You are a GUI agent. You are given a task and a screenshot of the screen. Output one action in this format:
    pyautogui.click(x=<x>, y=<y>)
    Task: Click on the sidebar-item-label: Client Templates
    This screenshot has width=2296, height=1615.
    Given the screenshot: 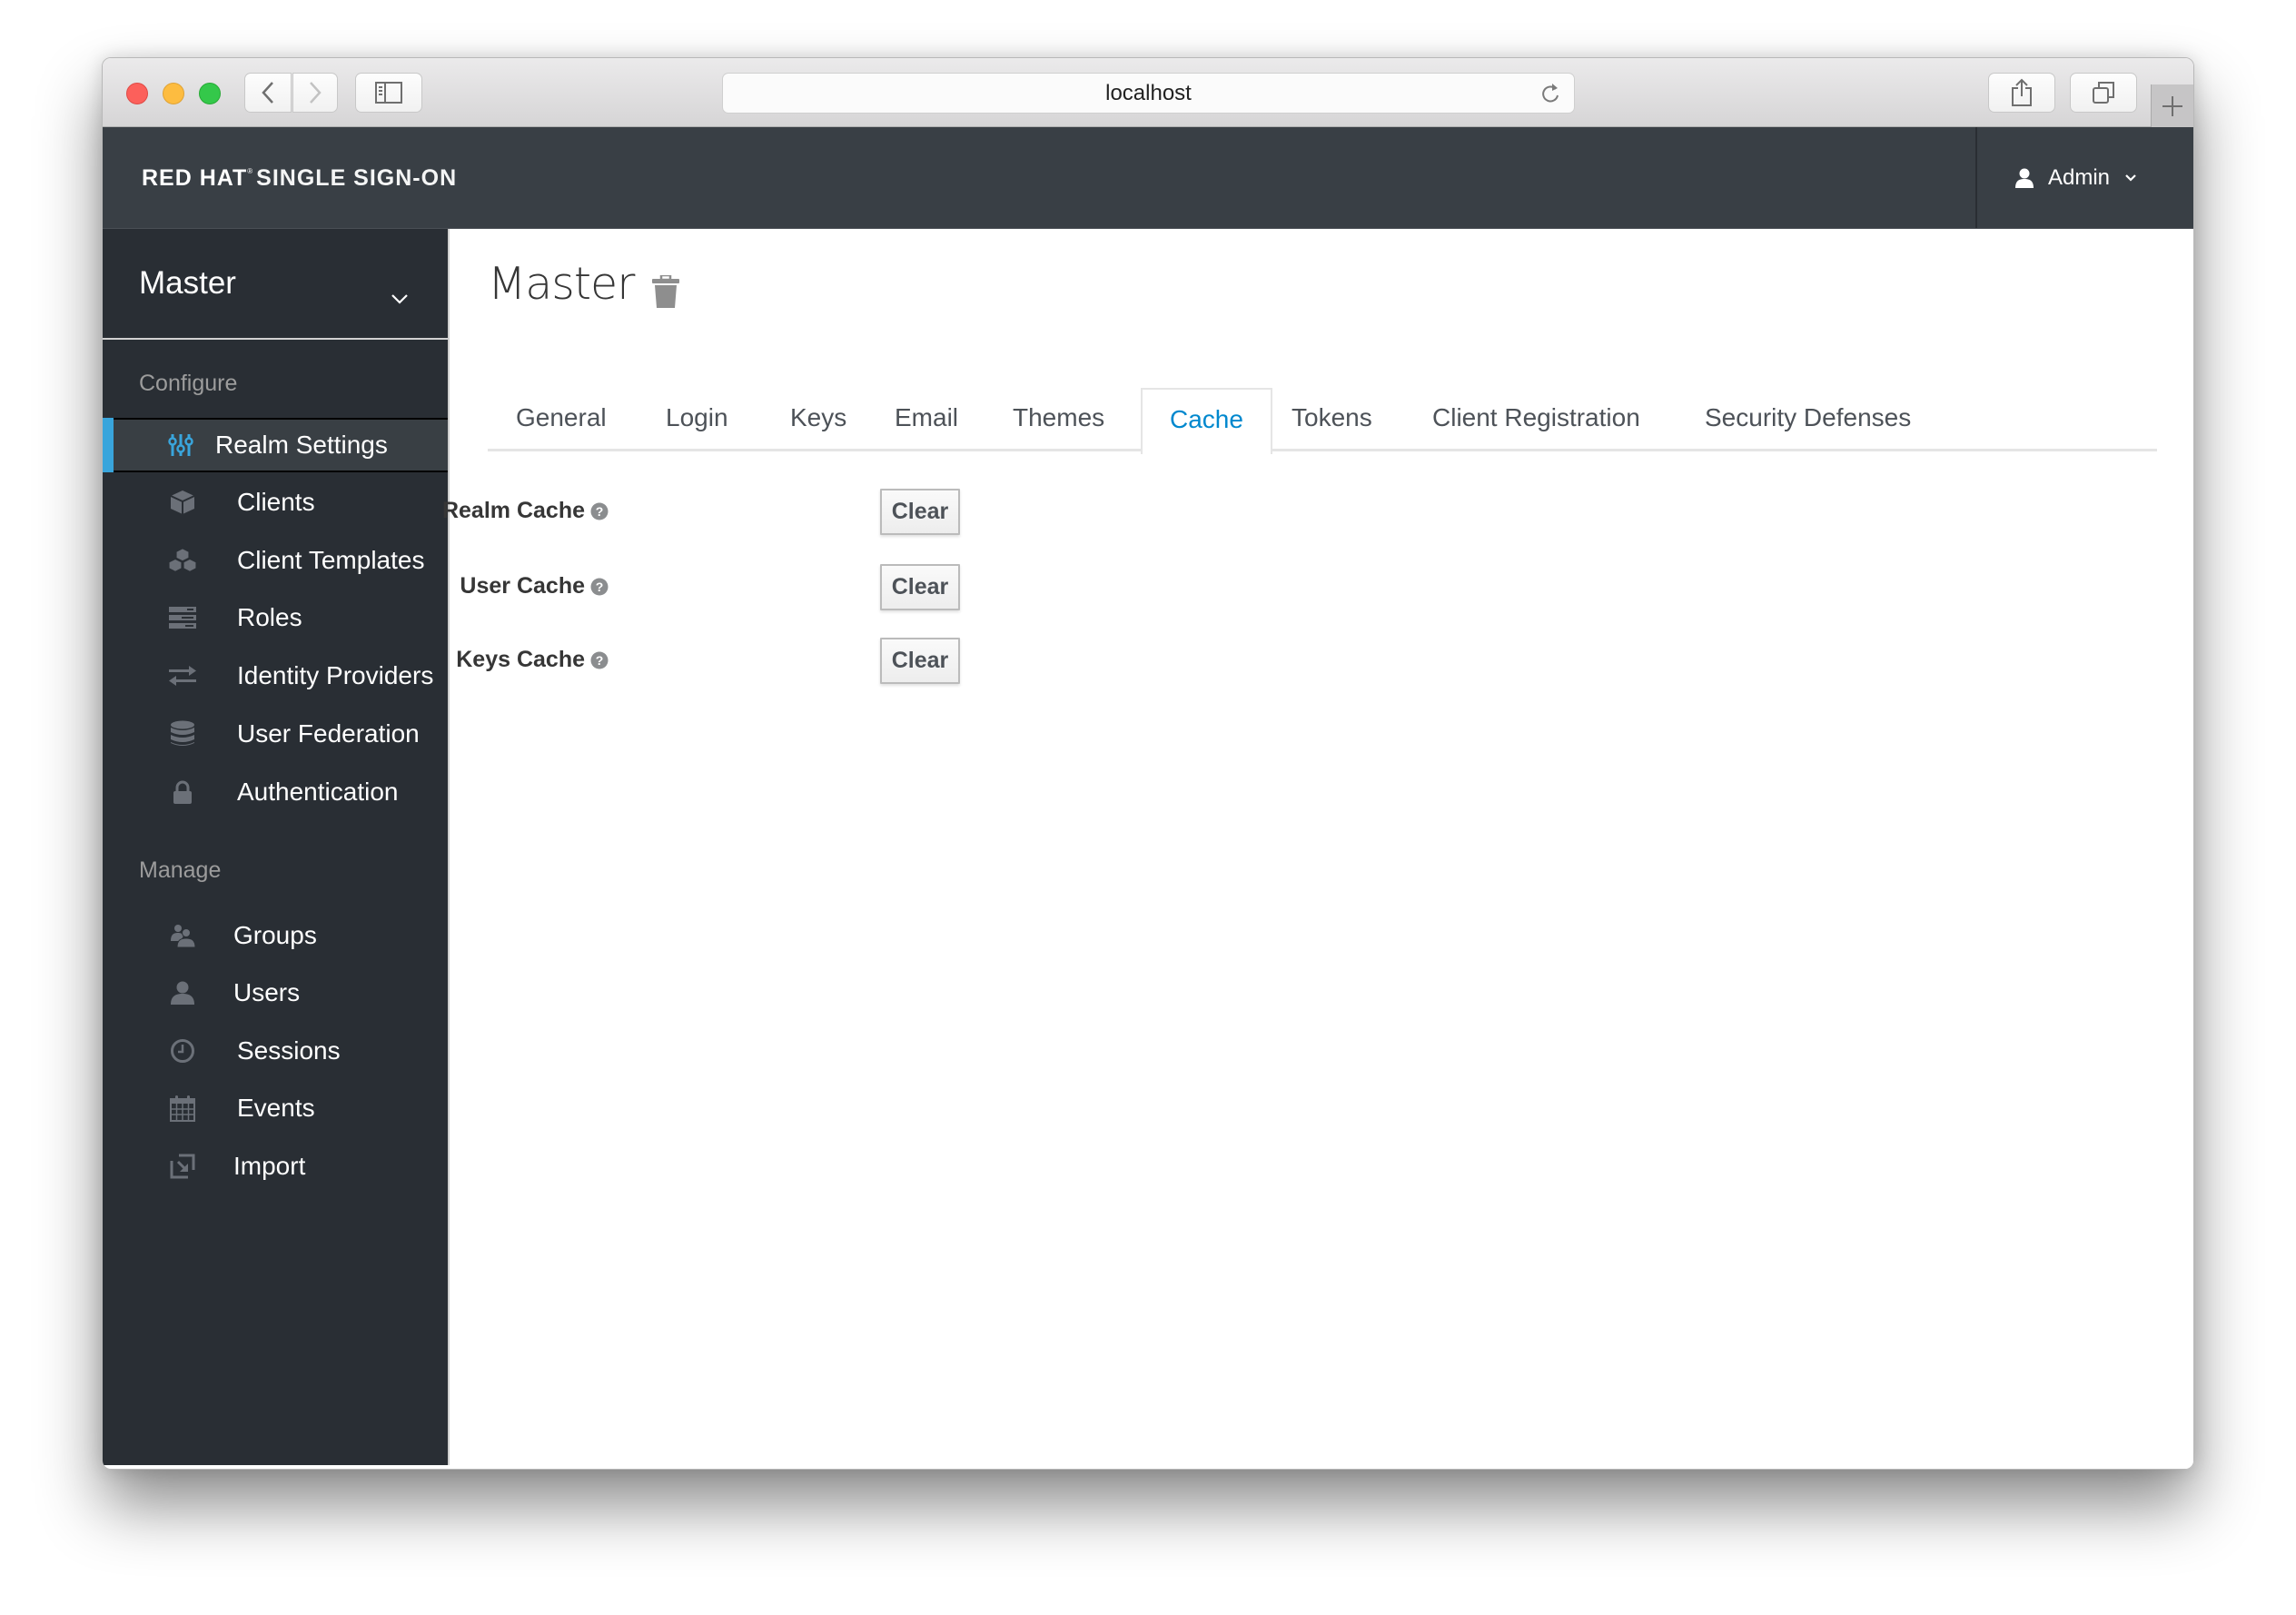 What is the action you would take?
    pyautogui.click(x=331, y=560)
    